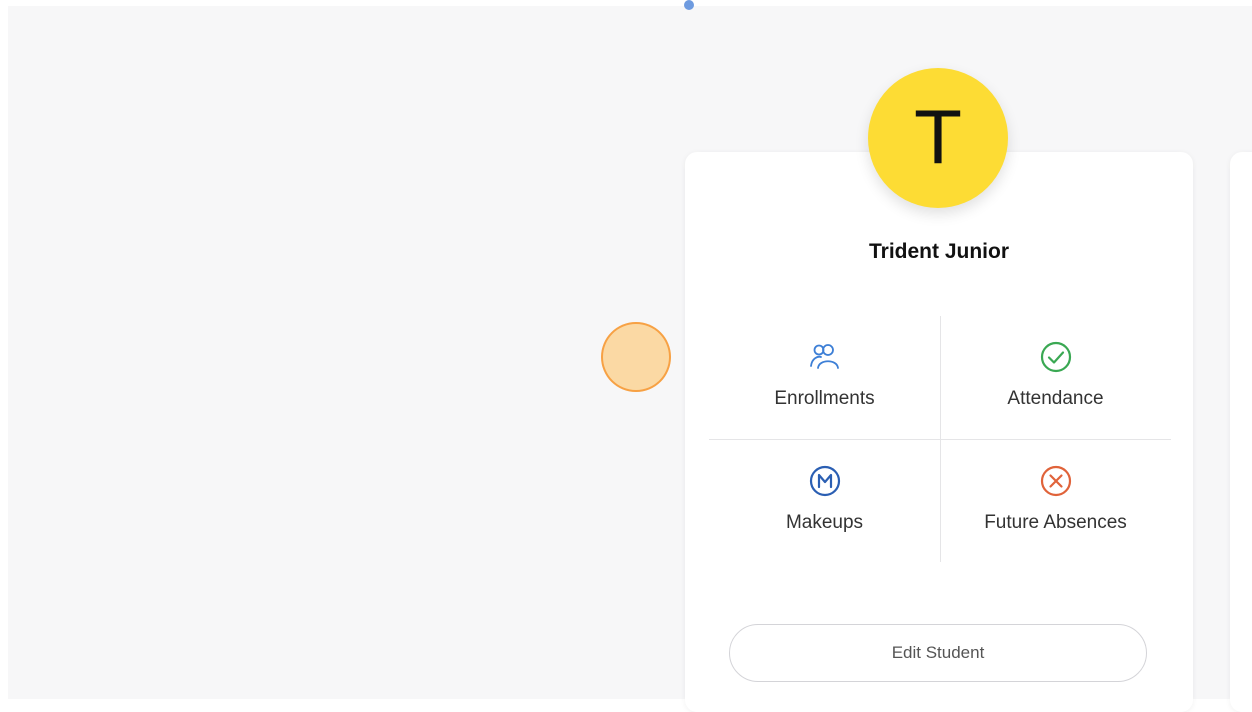  I want to click on avatar-initial: T, so click(938, 138).